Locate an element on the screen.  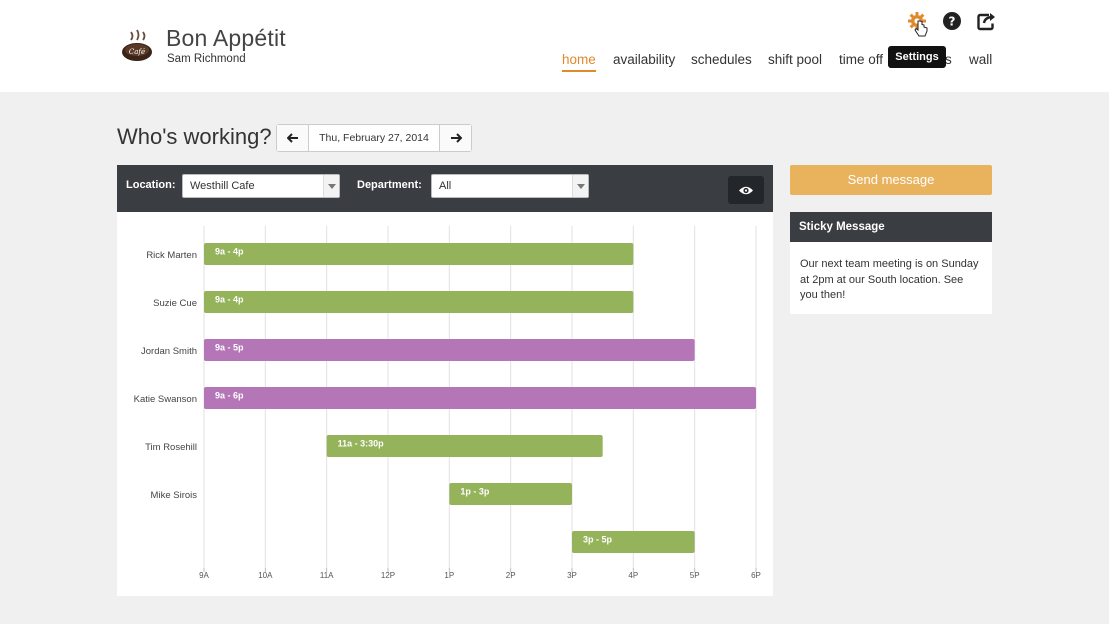
department-label: Department: is located at coordinates (389, 185).